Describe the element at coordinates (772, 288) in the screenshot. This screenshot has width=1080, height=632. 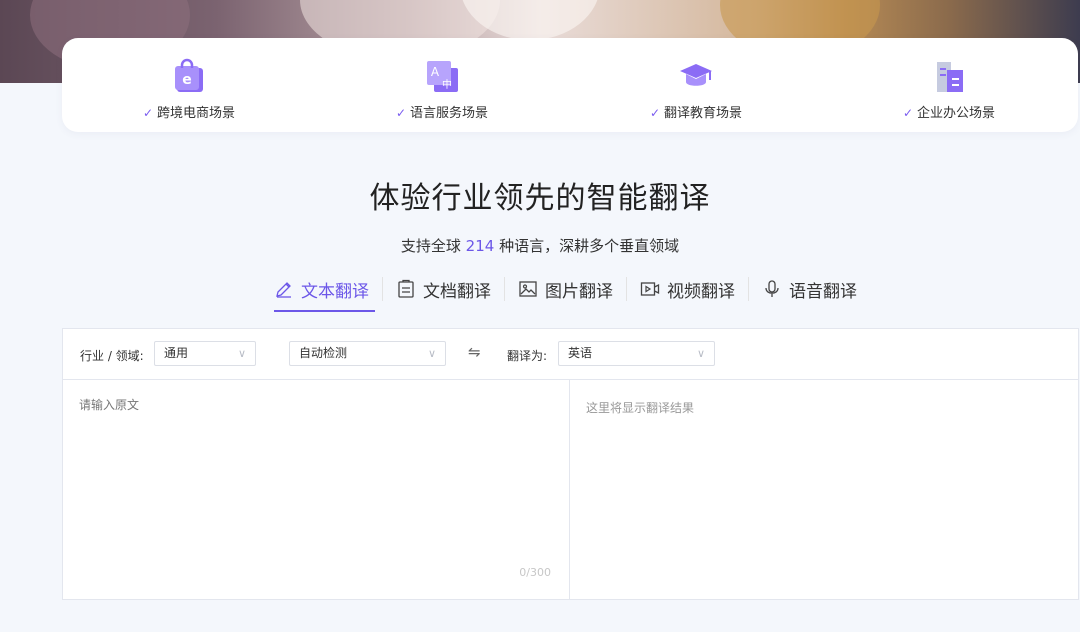
I see `microphone-icon` at that location.